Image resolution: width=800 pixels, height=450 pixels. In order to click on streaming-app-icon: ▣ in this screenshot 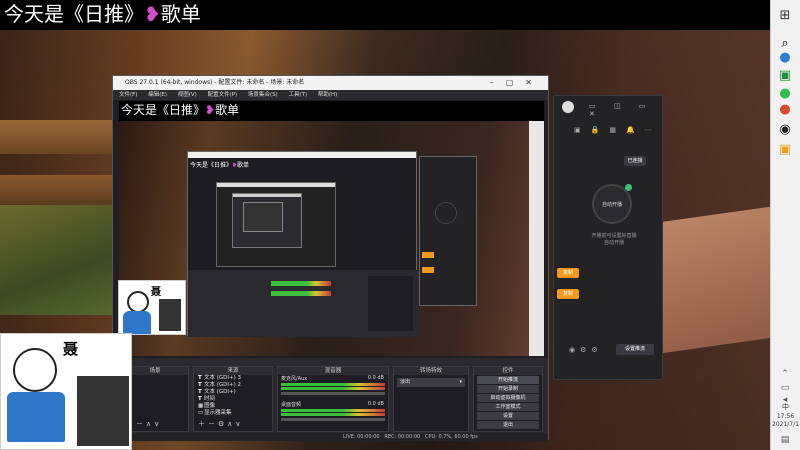, I will do `click(785, 150)`.